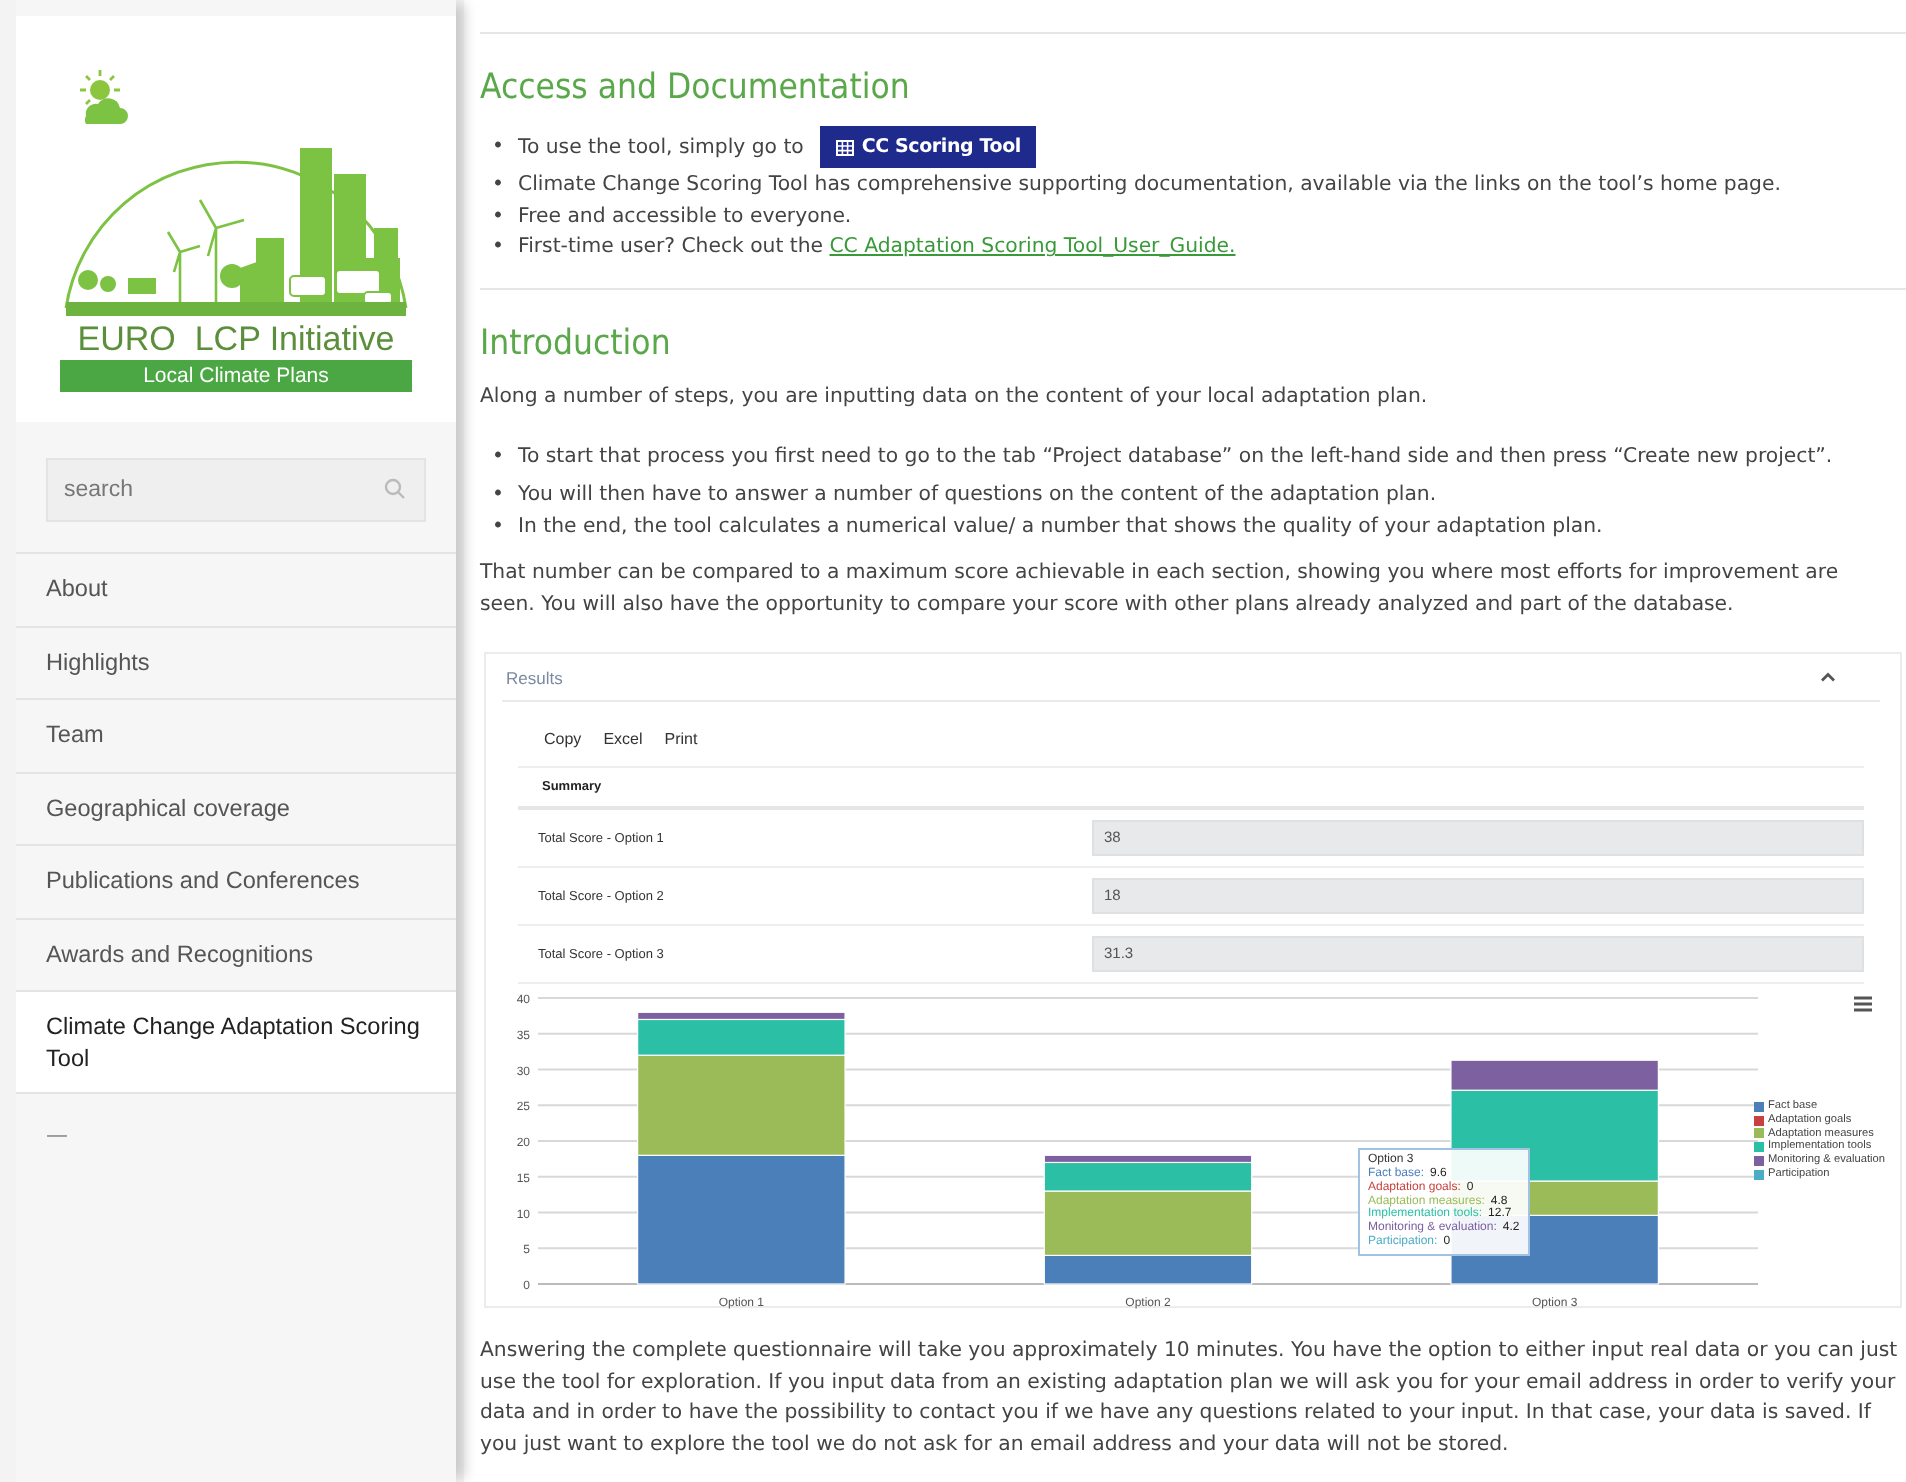 The height and width of the screenshot is (1482, 1906). What do you see at coordinates (236, 590) in the screenshot?
I see `sidebar-item: About` at bounding box center [236, 590].